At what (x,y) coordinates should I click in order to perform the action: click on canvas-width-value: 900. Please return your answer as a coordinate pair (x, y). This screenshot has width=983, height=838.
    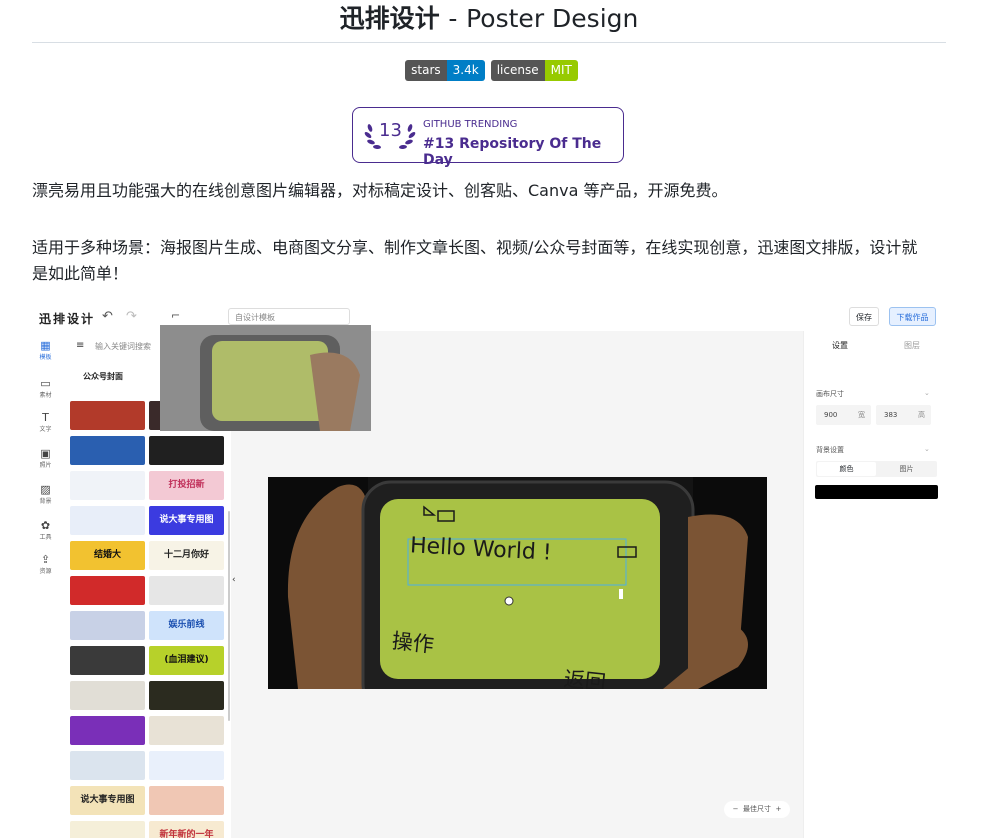
    Looking at the image, I should click on (831, 415).